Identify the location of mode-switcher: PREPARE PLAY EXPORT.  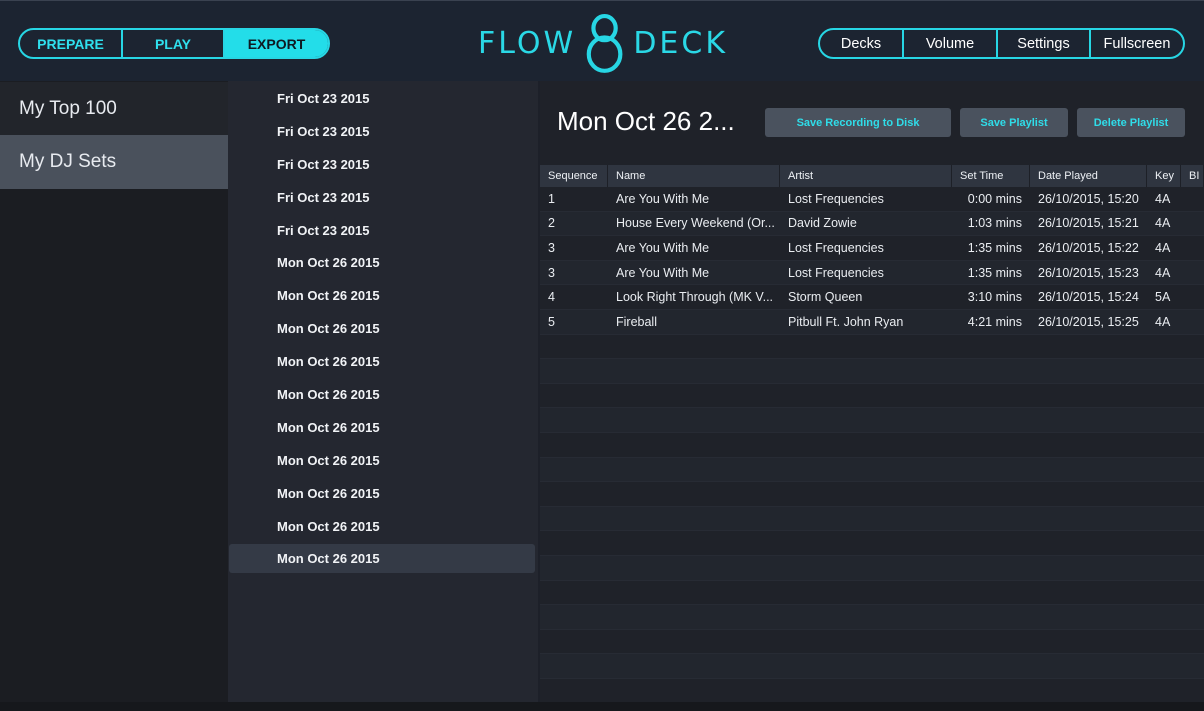
(174, 43).